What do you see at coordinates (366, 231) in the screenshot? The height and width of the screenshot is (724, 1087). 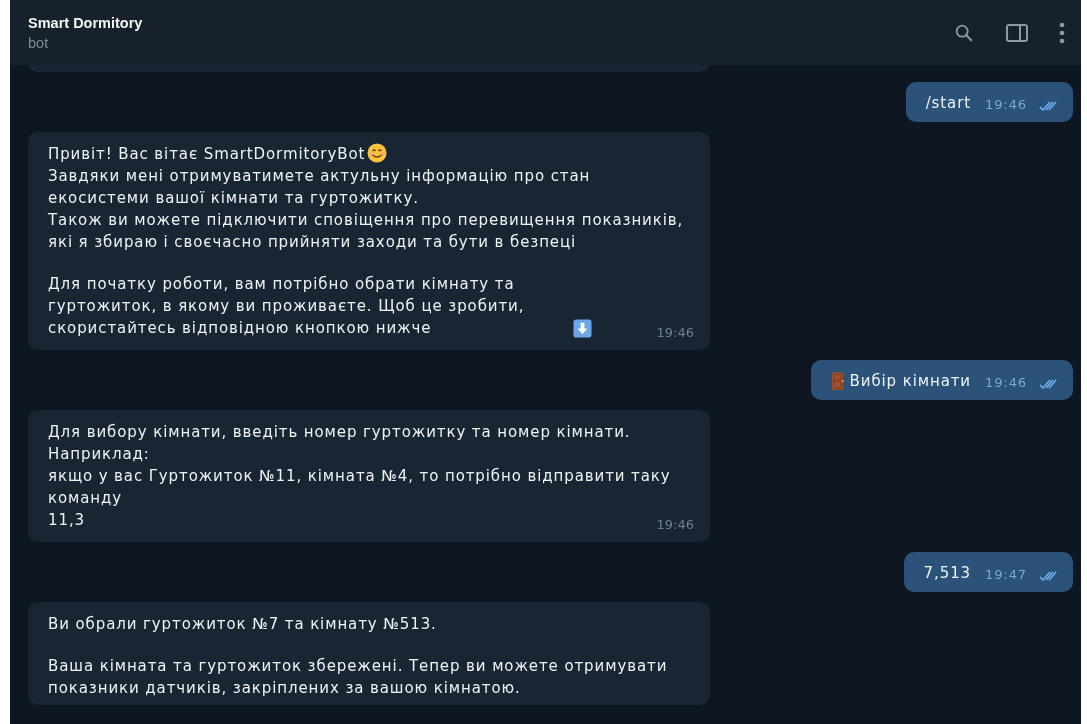 I see `message-text: Також ви можете підключити сповіщення про перевищення показників, які я збираю і своєчасно прийняти заходи та бути в безпеці` at bounding box center [366, 231].